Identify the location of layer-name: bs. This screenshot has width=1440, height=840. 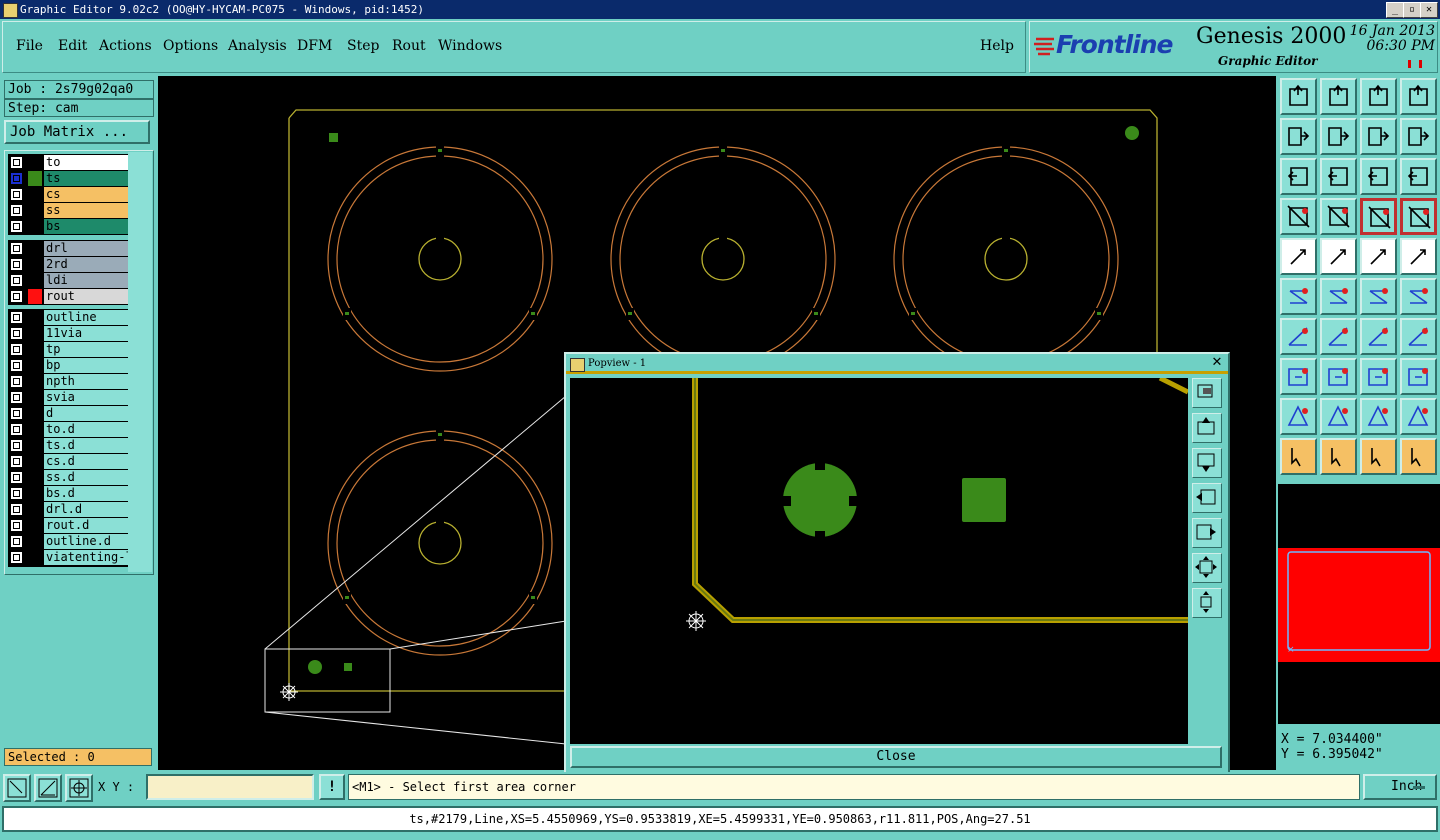
(86, 226).